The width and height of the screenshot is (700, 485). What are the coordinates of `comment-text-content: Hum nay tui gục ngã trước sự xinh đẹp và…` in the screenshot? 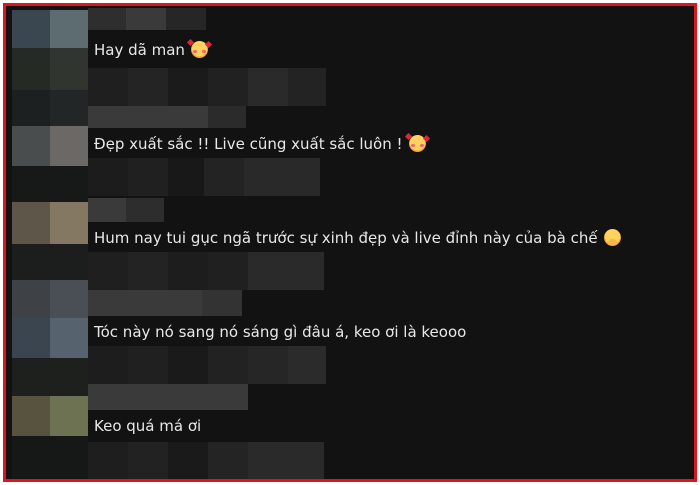 It's located at (346, 238).